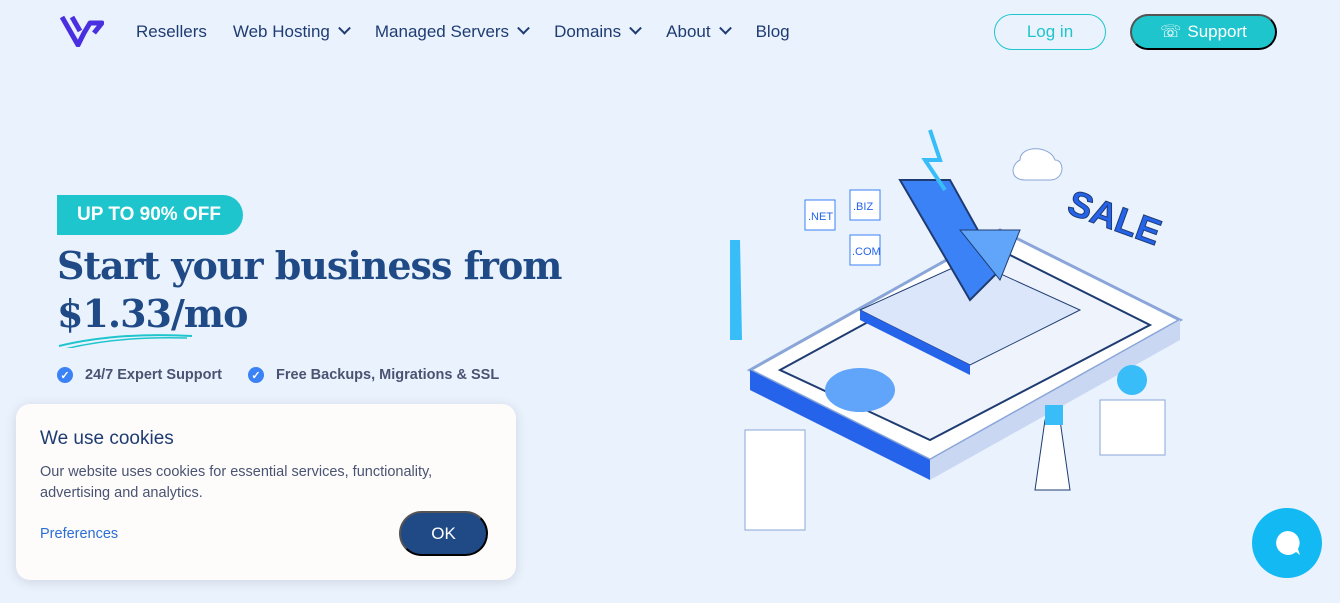 The image size is (1340, 603). What do you see at coordinates (866, 252) in the screenshot?
I see `tag-com: .COM` at bounding box center [866, 252].